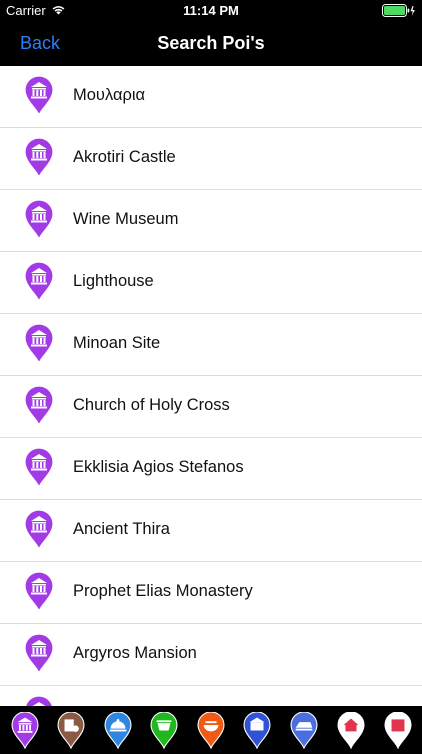 The width and height of the screenshot is (422, 754). I want to click on tab-home, so click(351, 732).